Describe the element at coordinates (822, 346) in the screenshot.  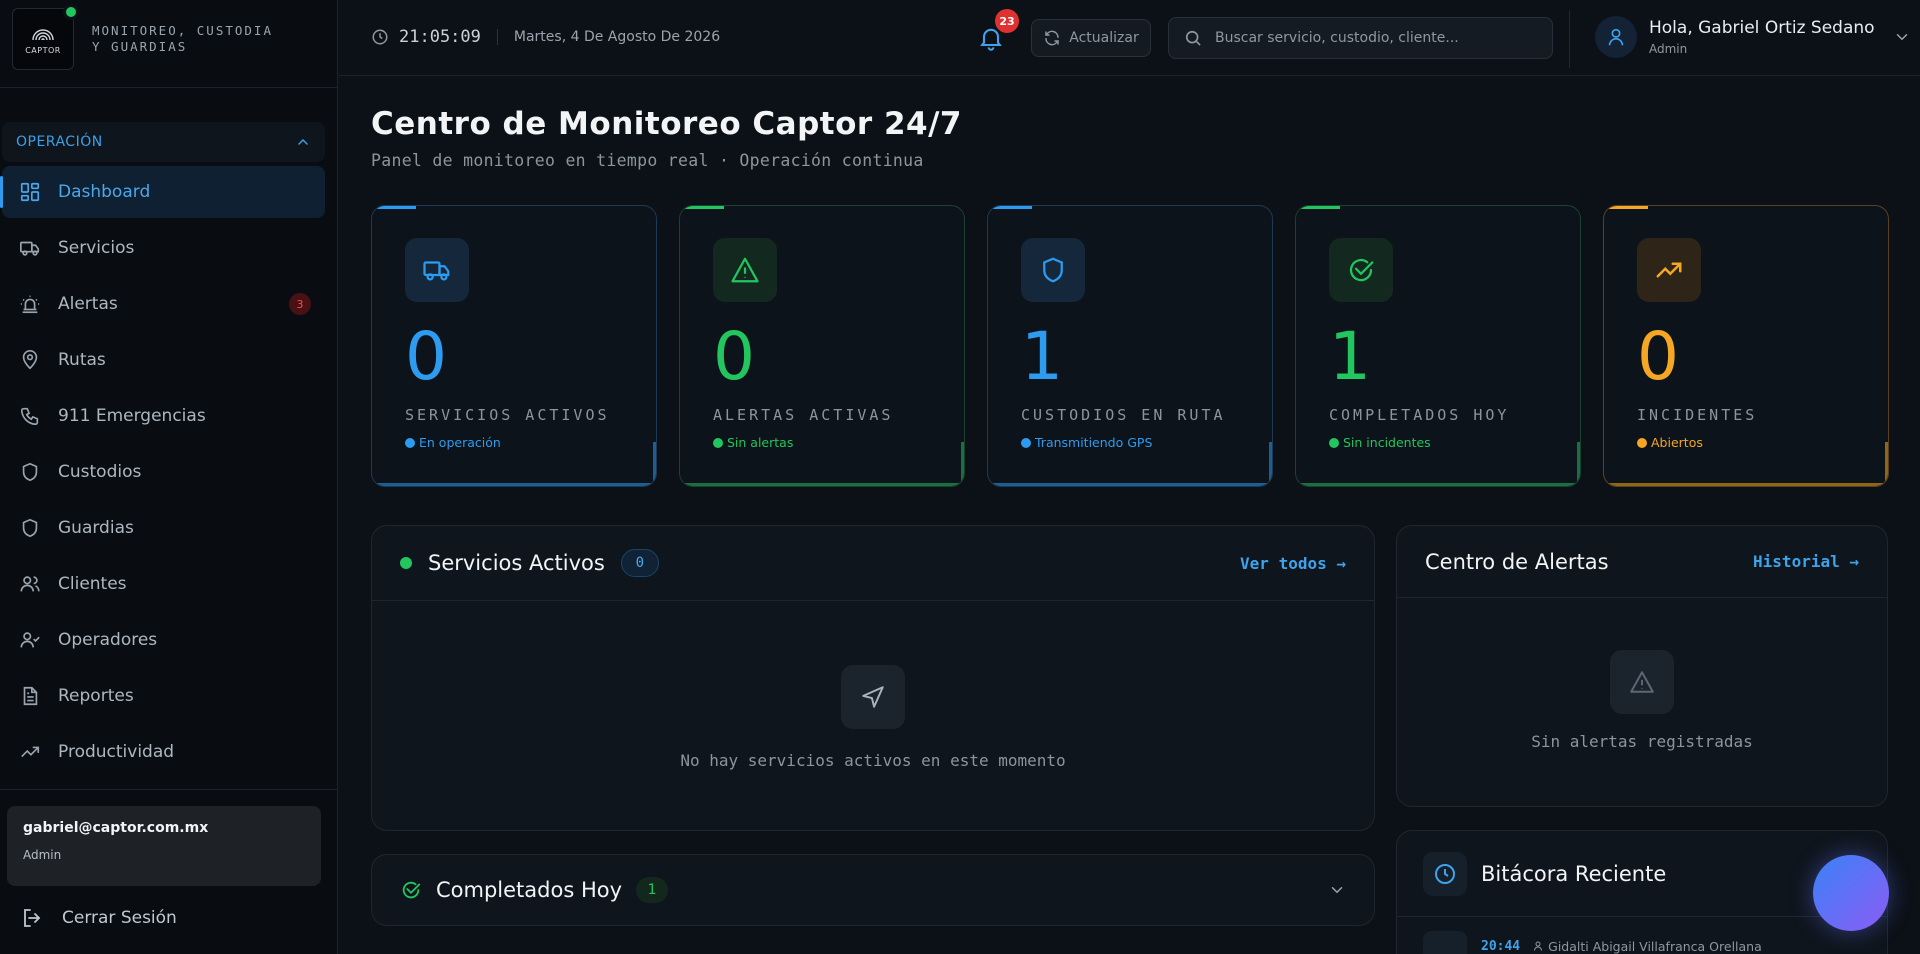
I see `stat-card-alertas-activas: 0 ALERTAS ACTIVAS Sin alertas` at that location.